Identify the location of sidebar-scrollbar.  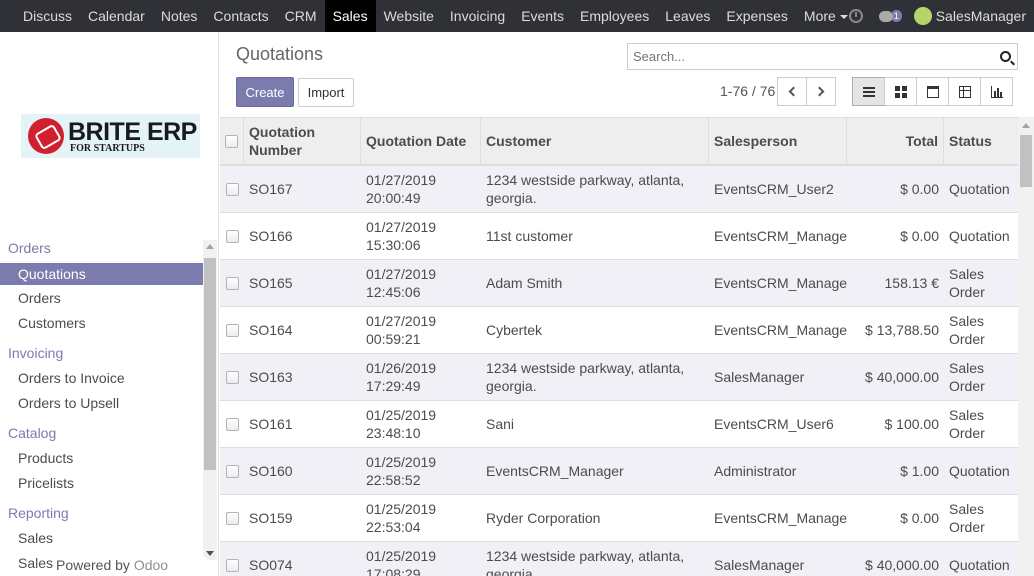
(210, 400).